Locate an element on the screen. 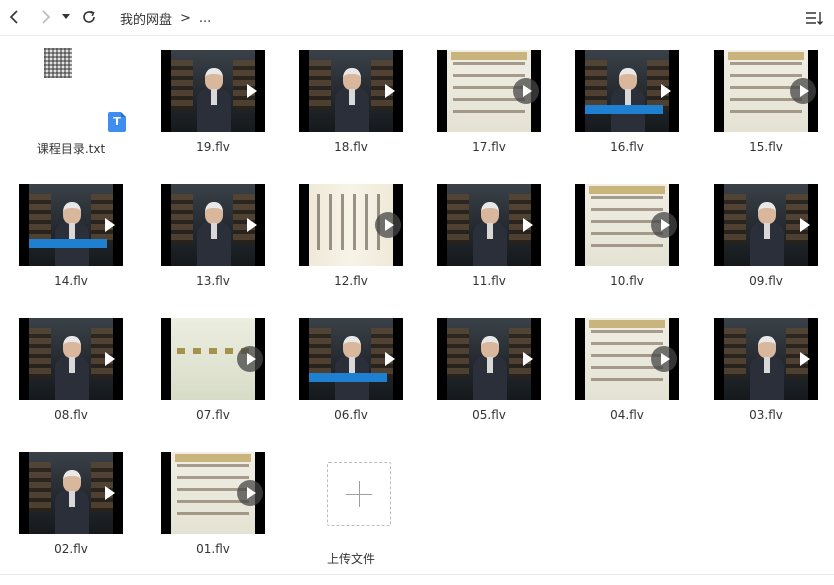  history-dropdown-button is located at coordinates (66, 17).